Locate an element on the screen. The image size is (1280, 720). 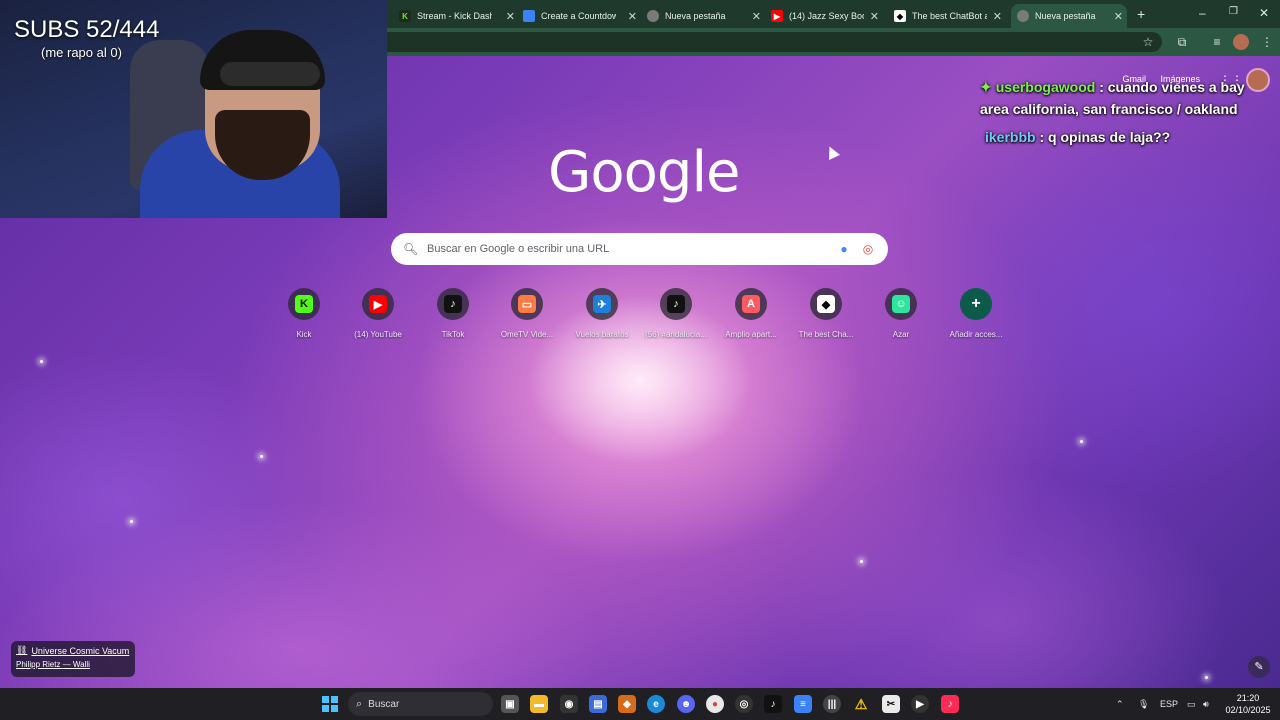
tray-chevron-icon: ⌃ is located at coordinates (1120, 704).